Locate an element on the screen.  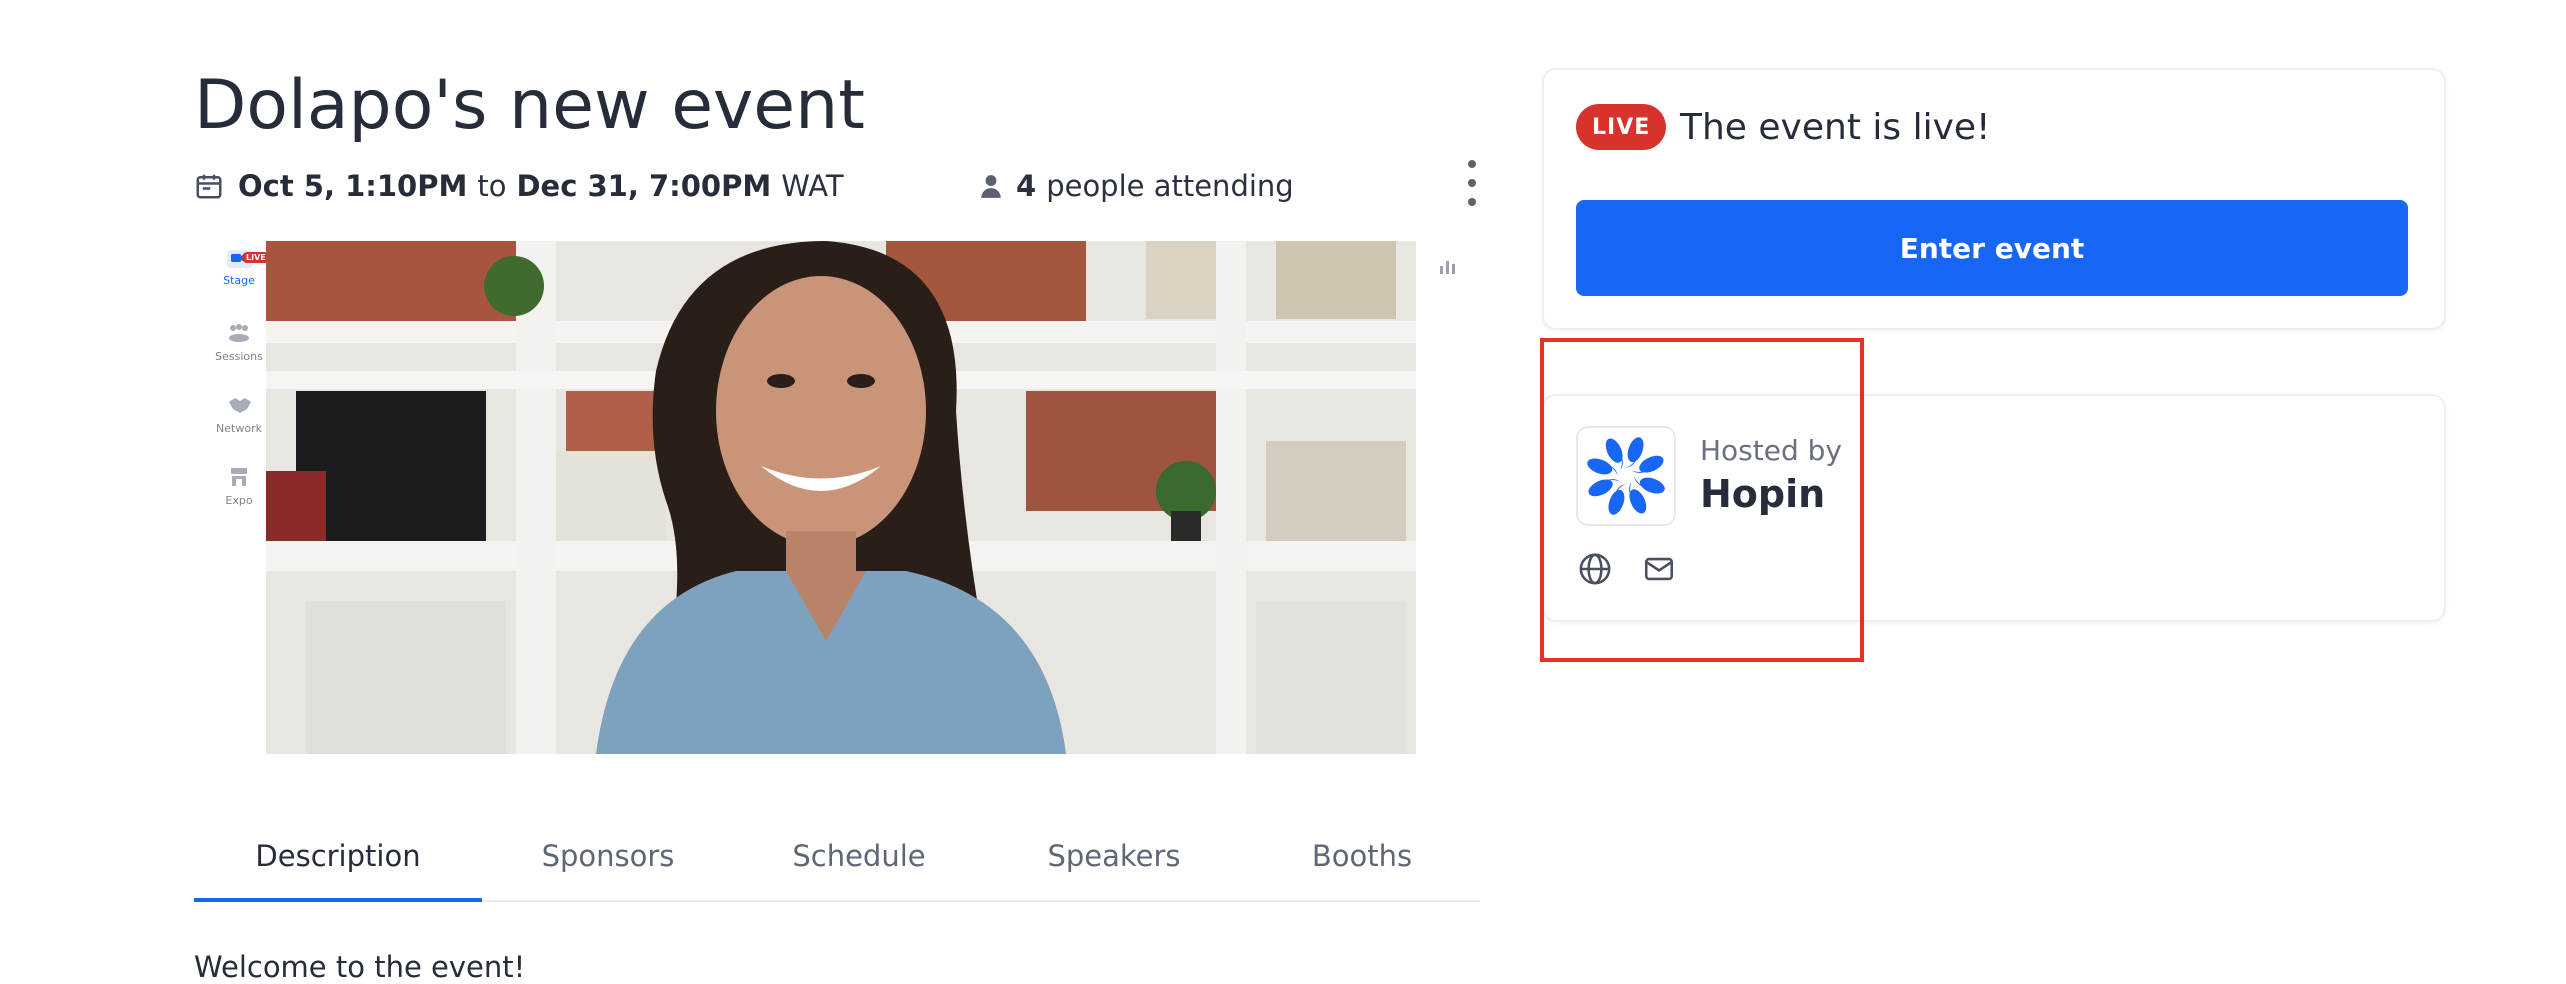
preview-nav-sessions: Sessions is located at coordinates (239, 342).